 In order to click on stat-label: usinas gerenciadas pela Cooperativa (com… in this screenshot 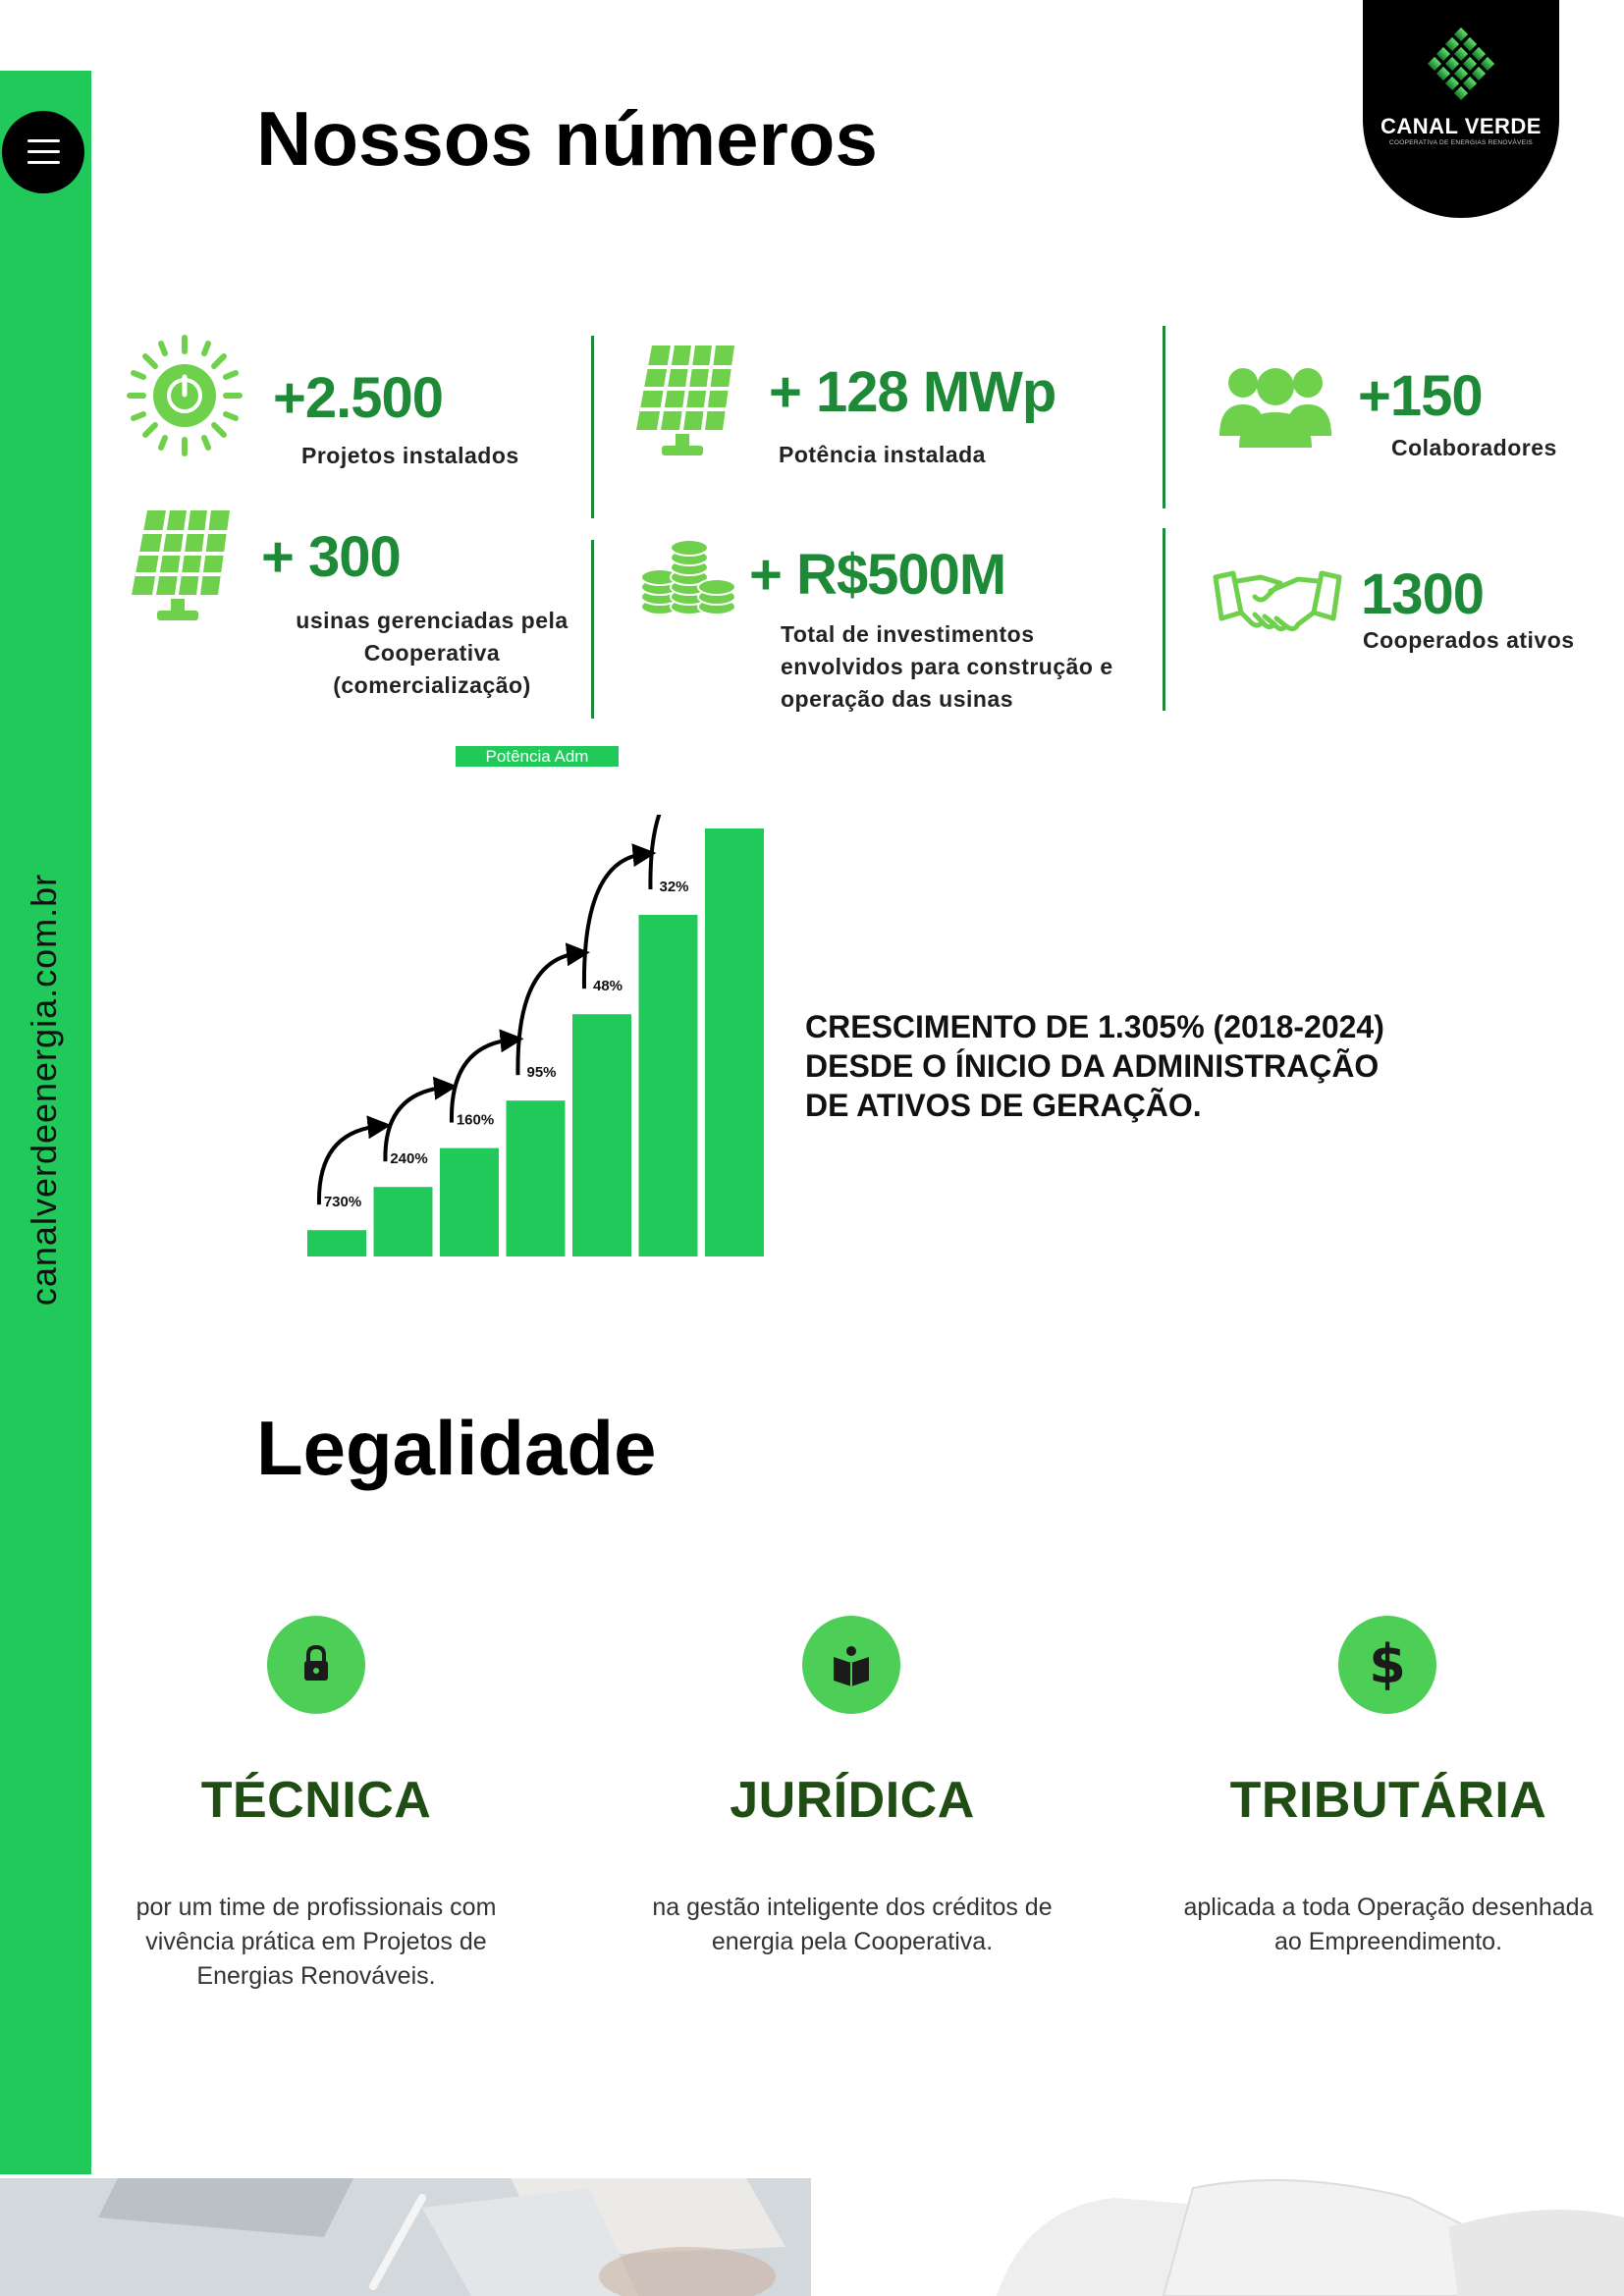, I will do `click(432, 653)`.